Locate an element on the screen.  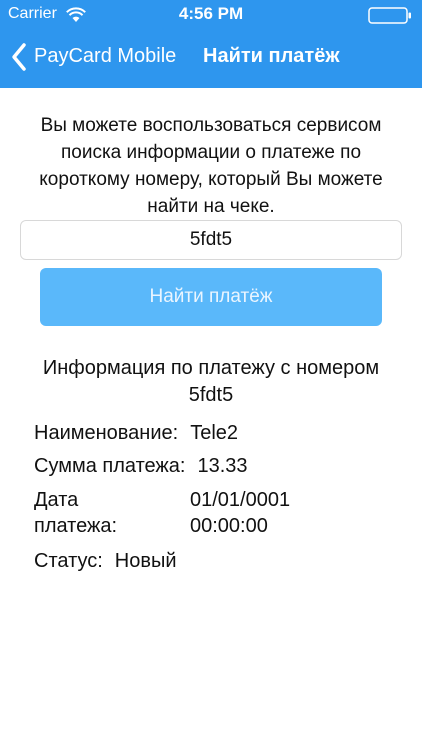
payment-status-row: Статус: Новый is located at coordinates (105, 561).